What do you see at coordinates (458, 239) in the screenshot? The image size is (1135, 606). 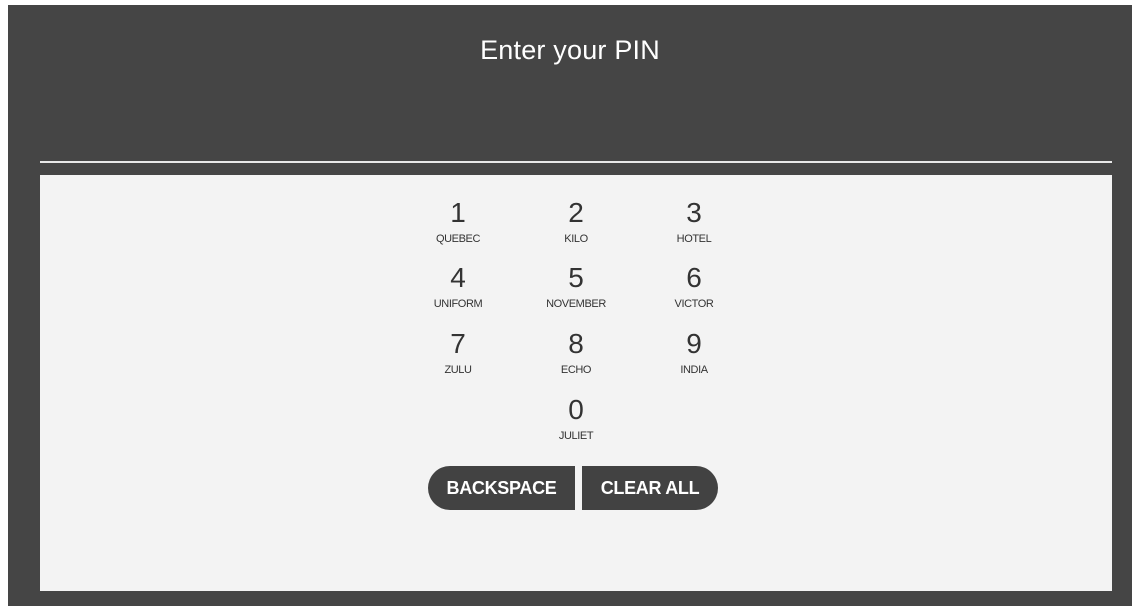 I see `key-word: QUEBEC` at bounding box center [458, 239].